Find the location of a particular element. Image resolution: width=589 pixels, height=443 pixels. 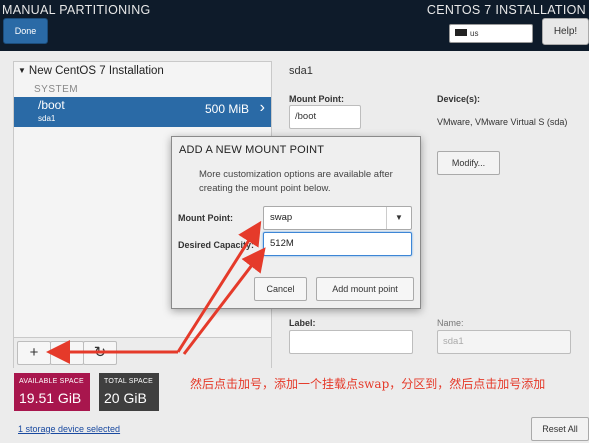

annotation-text: 然后点击加号，添加一个挂载点swap，分区到，然后点击加号添加 is located at coordinates (368, 384).